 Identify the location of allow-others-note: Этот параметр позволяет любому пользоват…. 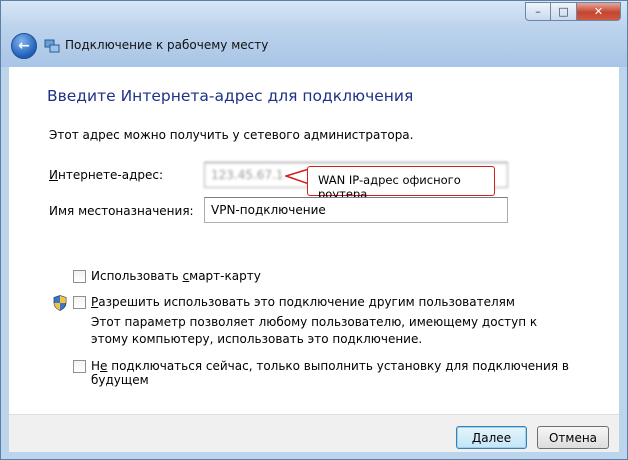
(314, 330).